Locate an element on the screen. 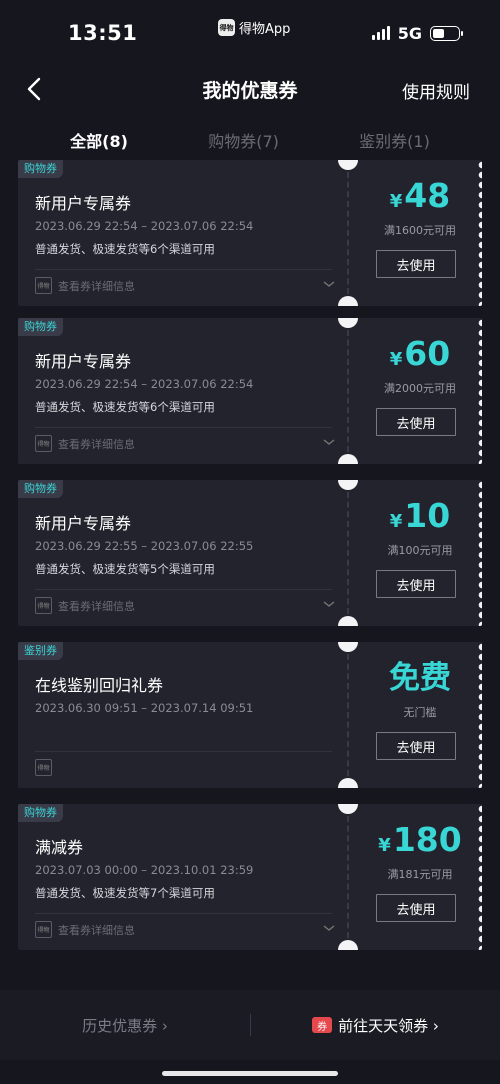 This screenshot has height=1084, width=500. battery-icon is located at coordinates (446, 33).